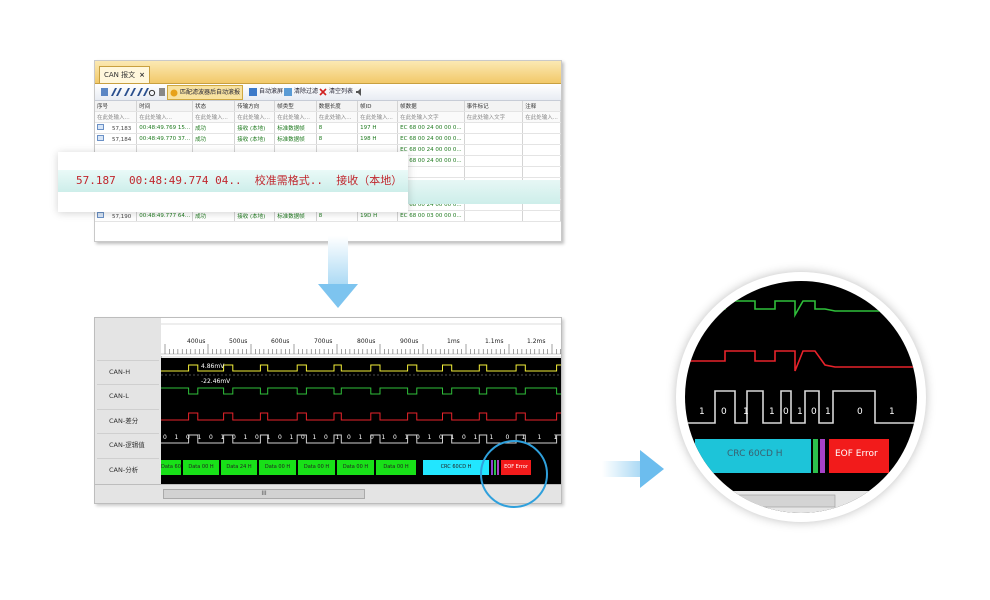 The image size is (990, 600). What do you see at coordinates (128, 395) in the screenshot?
I see `channel-label-can-l: CAN-L` at bounding box center [128, 395].